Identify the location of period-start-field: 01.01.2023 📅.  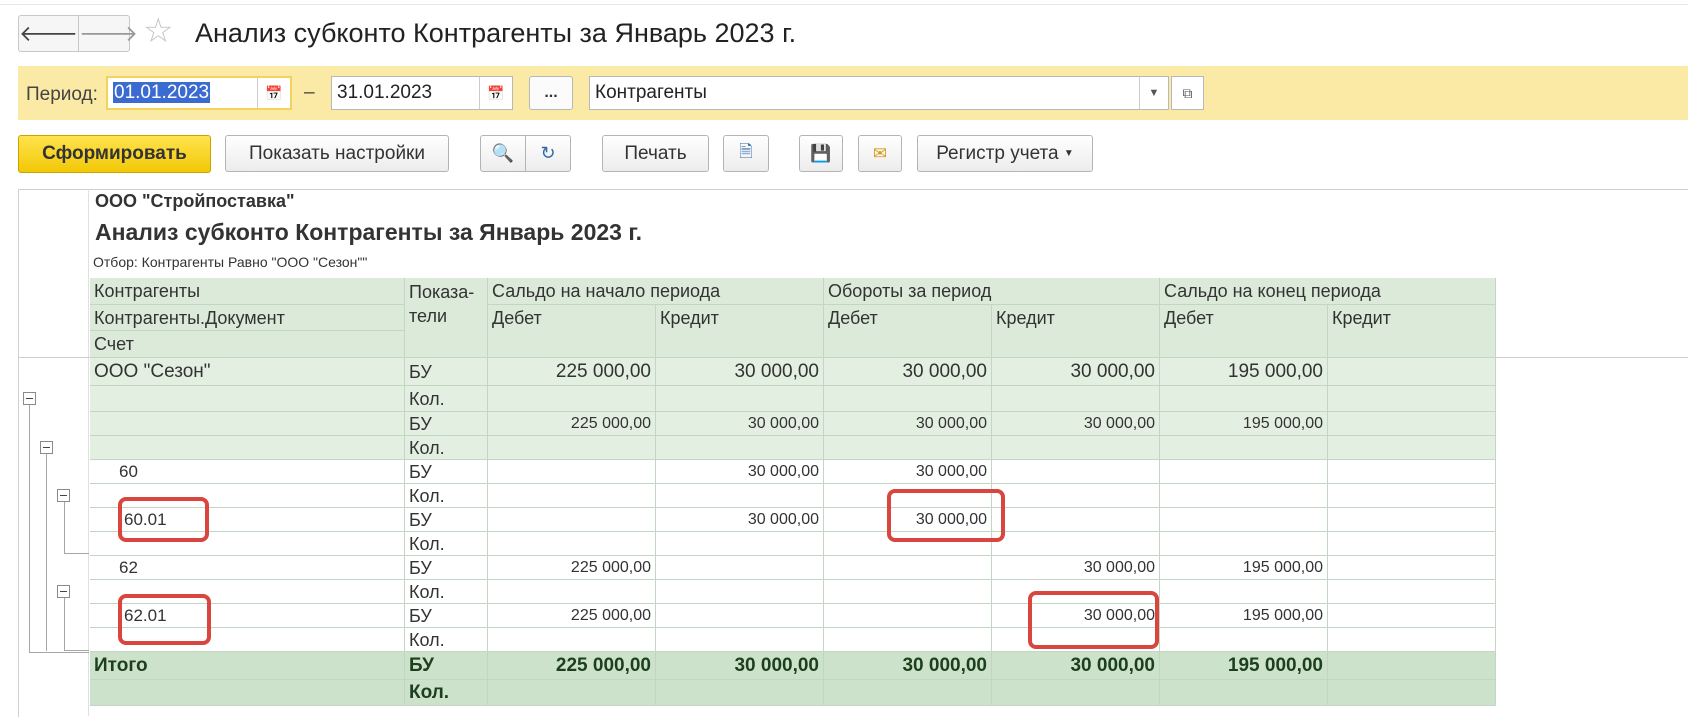
(199, 93).